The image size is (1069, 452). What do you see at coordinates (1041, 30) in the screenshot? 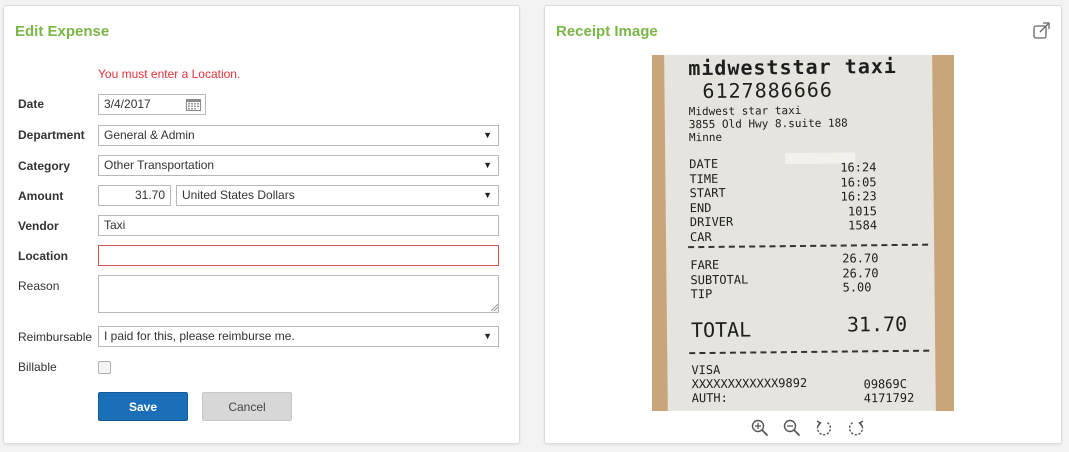
I see `popout-icon` at bounding box center [1041, 30].